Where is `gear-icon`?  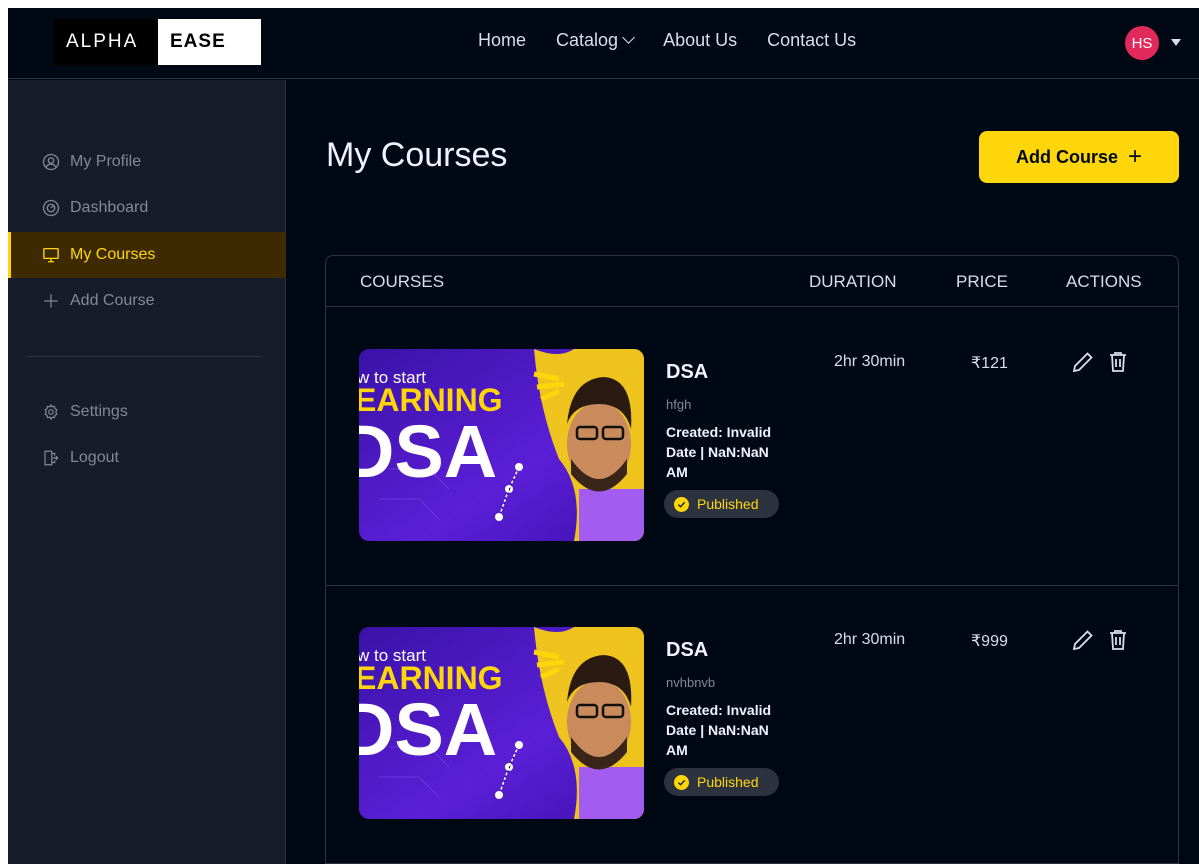
gear-icon is located at coordinates (51, 412).